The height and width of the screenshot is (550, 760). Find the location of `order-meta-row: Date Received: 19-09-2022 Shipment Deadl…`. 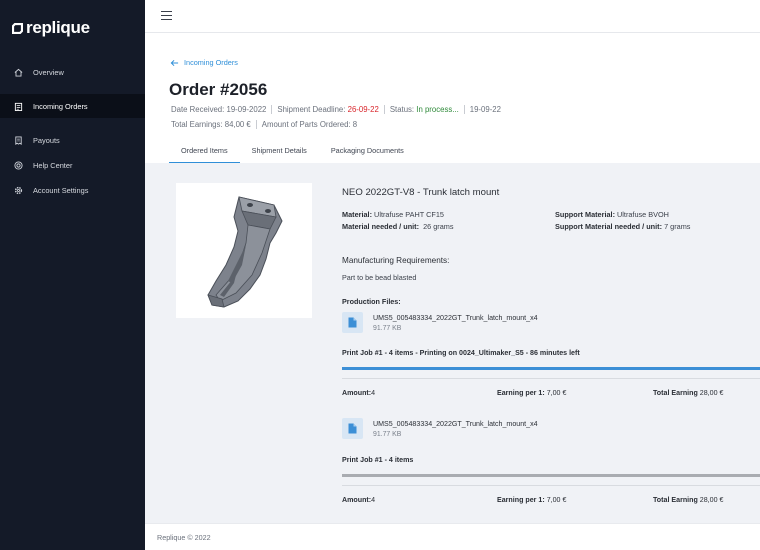

order-meta-row: Date Received: 19-09-2022 Shipment Deadl… is located at coordinates (336, 109).